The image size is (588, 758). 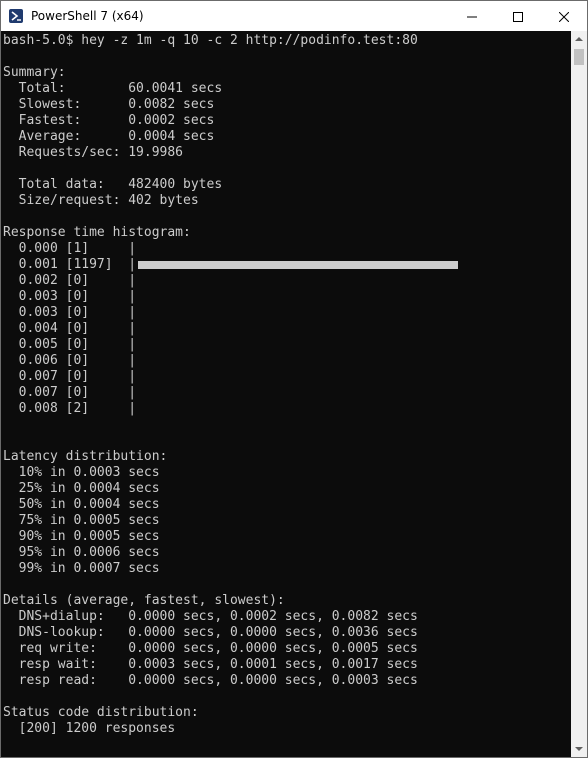 I want to click on histogram-row: 0.005 [0] |, so click(x=70, y=344).